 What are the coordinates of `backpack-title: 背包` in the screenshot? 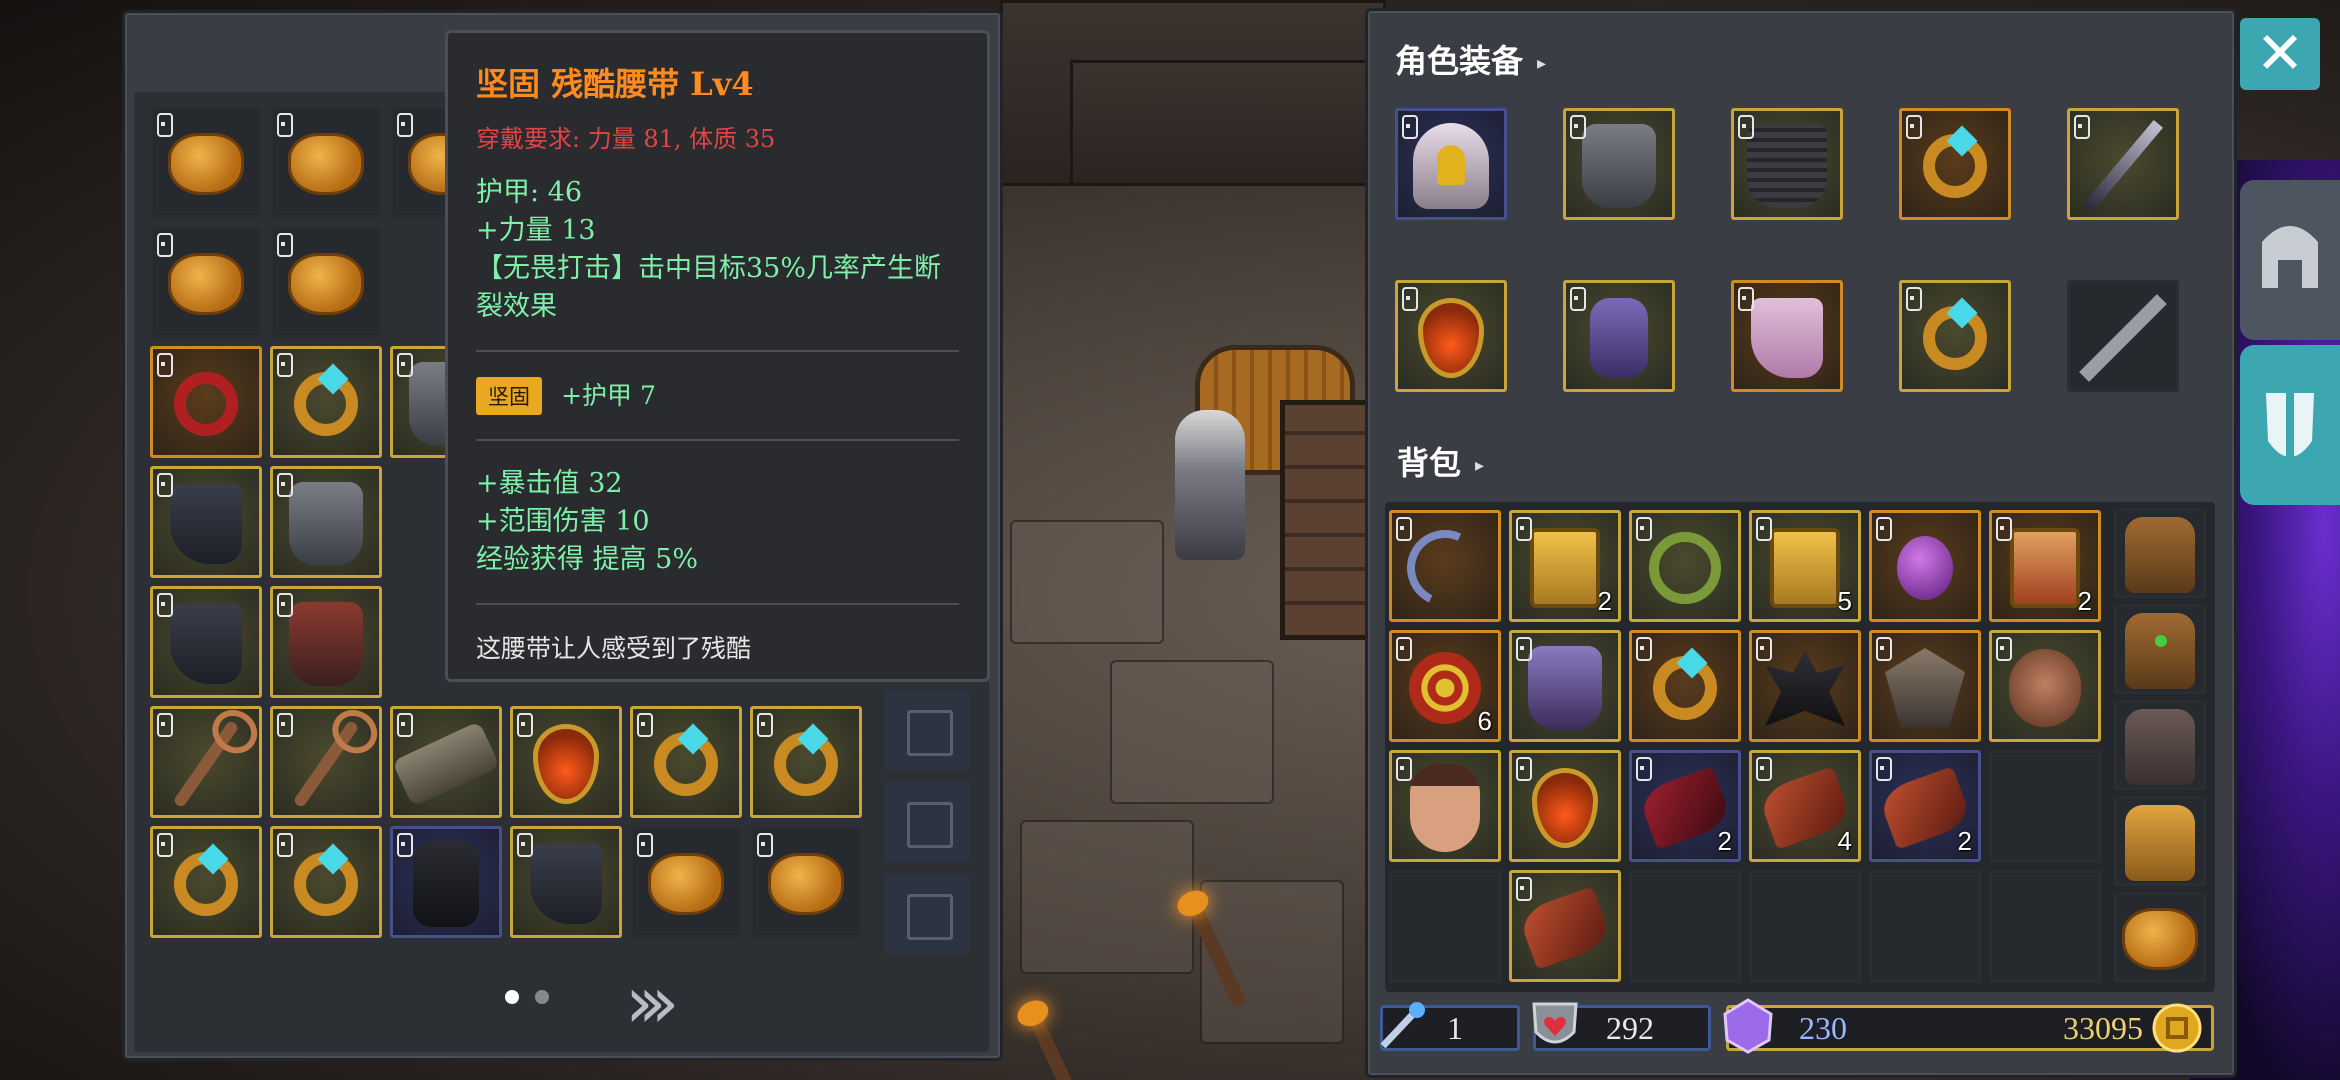 It's located at (1440, 461).